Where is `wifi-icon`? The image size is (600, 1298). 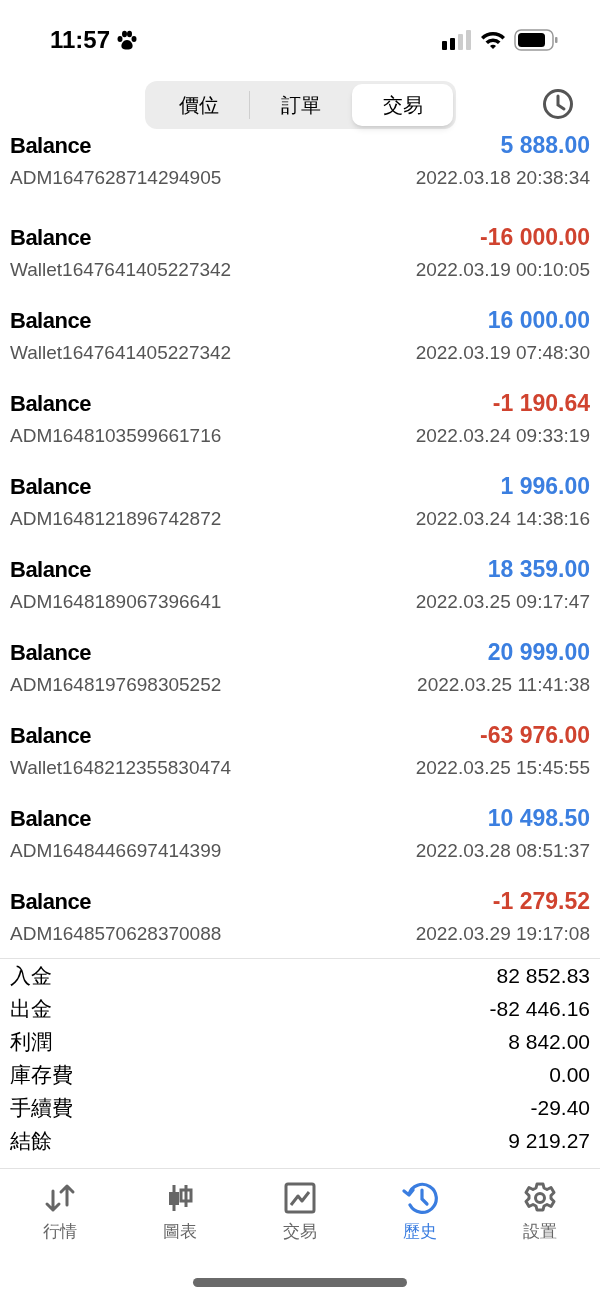
wifi-icon is located at coordinates (493, 40).